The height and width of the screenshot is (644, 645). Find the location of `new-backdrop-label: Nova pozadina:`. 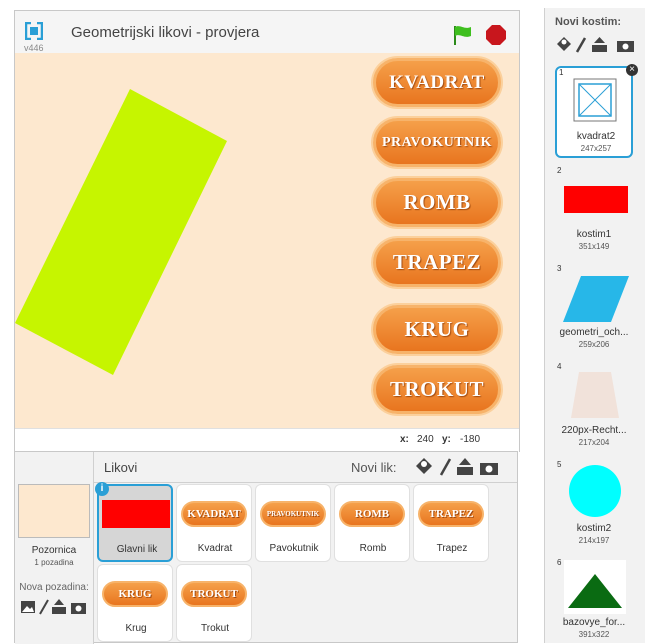

new-backdrop-label: Nova pozadina: is located at coordinates (54, 587).